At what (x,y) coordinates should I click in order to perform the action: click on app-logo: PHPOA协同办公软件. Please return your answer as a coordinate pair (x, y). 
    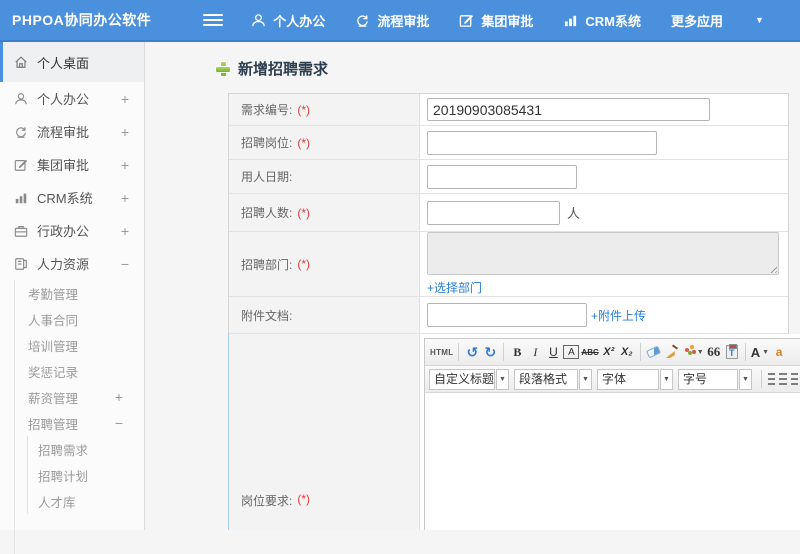
    Looking at the image, I should click on (82, 20).